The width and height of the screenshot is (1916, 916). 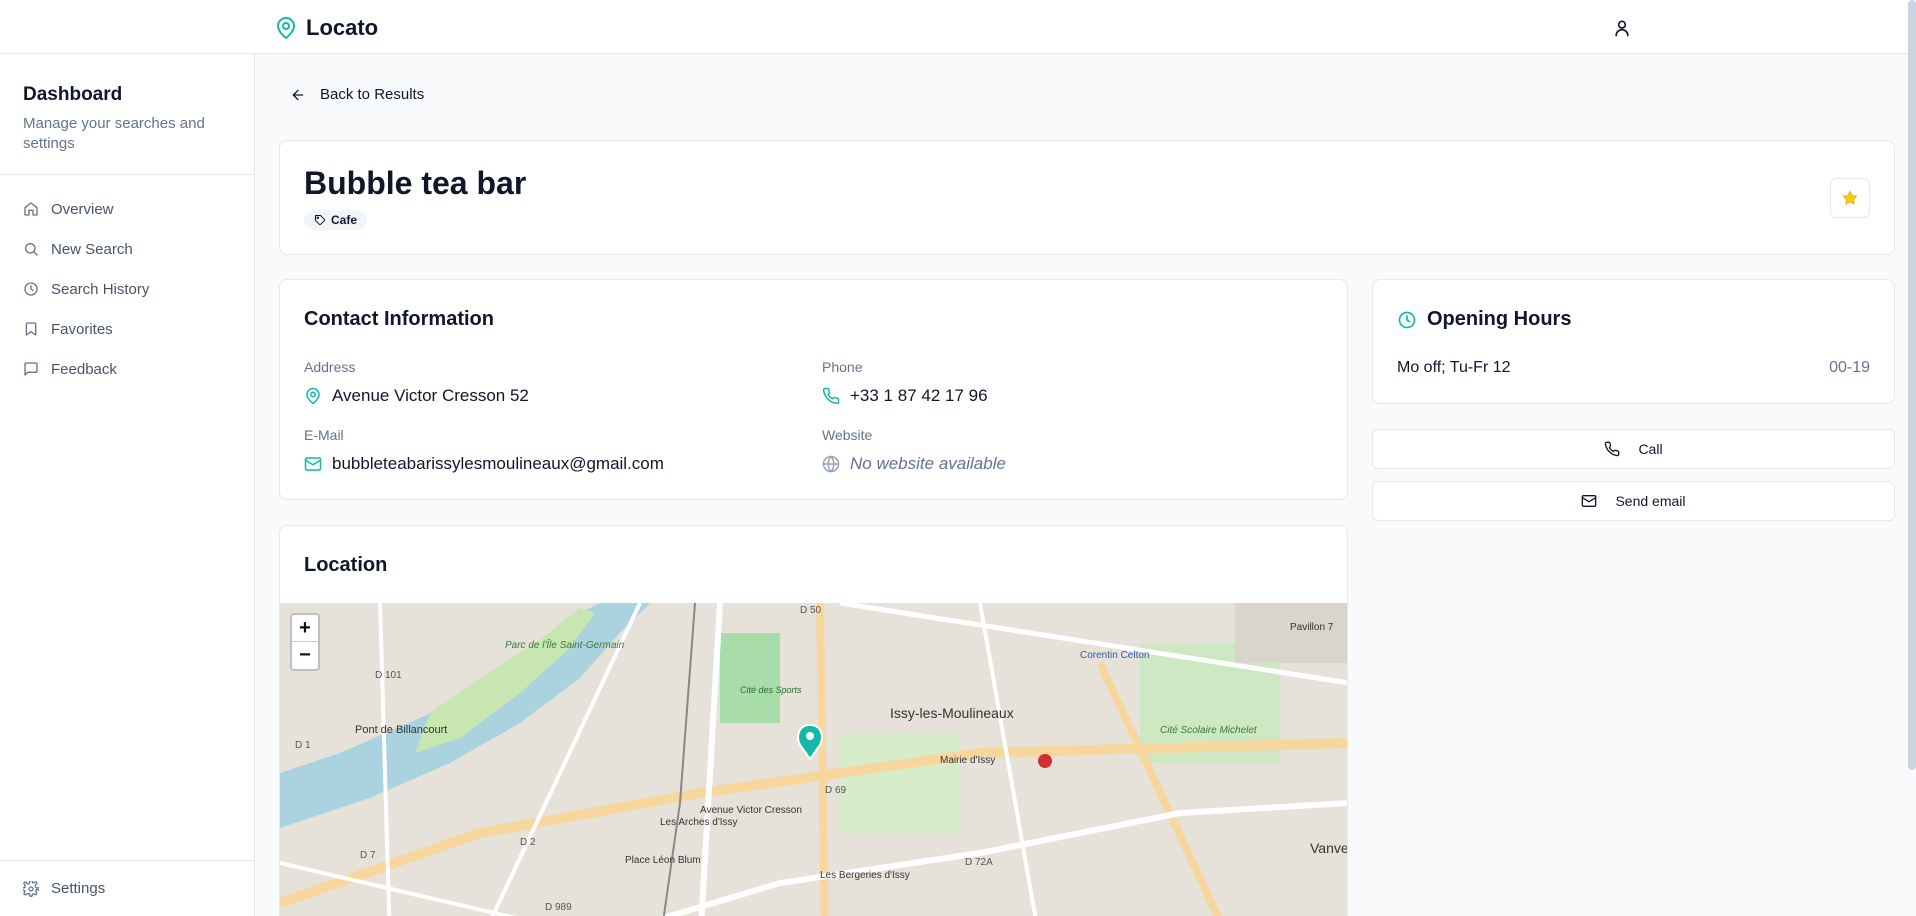 I want to click on search-icon, so click(x=31, y=249).